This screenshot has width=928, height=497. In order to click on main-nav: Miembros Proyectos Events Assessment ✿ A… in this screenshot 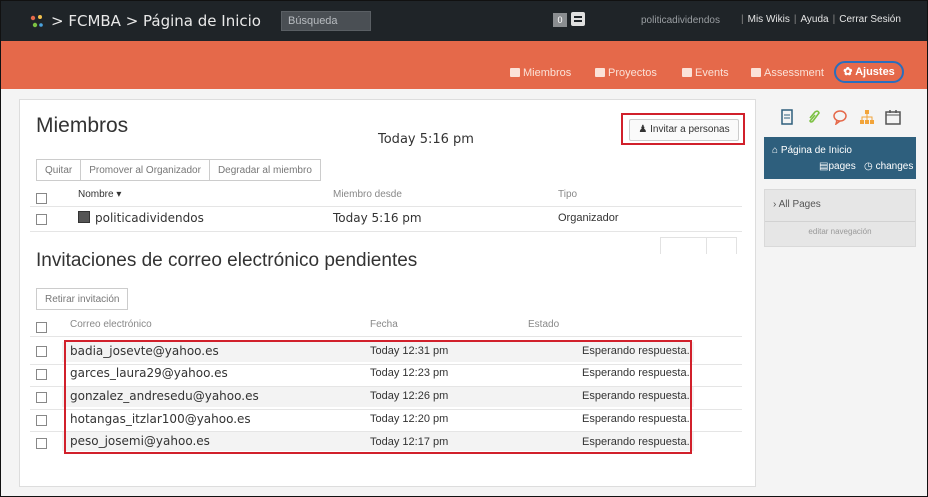, I will do `click(464, 65)`.